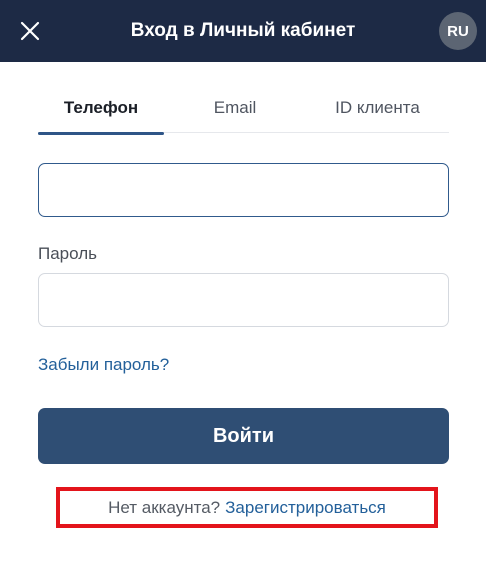 Image resolution: width=486 pixels, height=570 pixels. I want to click on password-input, so click(243, 300).